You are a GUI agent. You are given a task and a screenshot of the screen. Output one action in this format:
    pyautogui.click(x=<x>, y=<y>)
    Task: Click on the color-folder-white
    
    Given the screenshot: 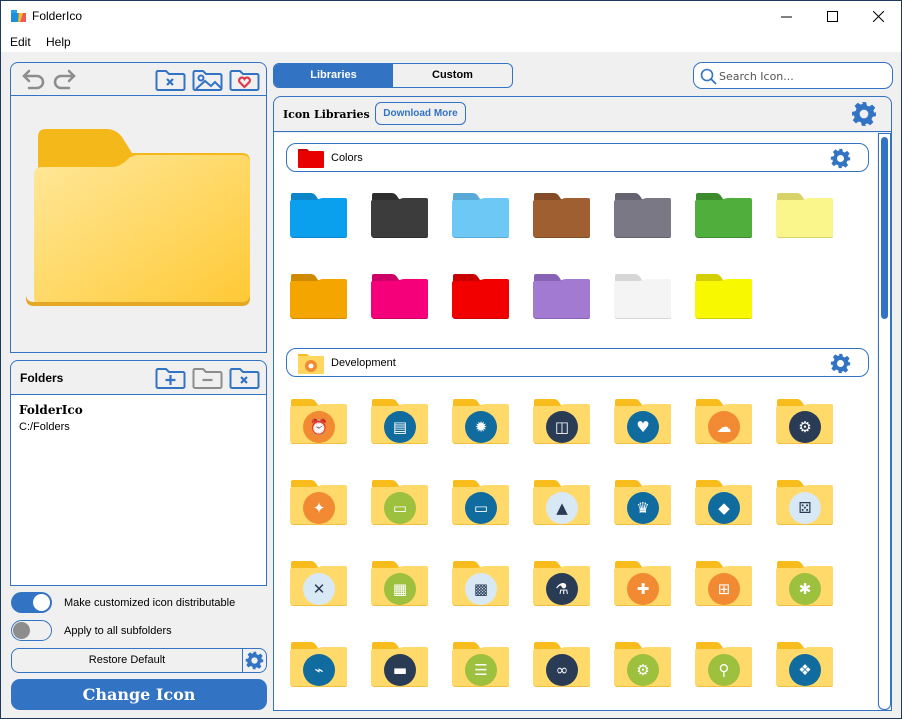 What is the action you would take?
    pyautogui.click(x=643, y=296)
    